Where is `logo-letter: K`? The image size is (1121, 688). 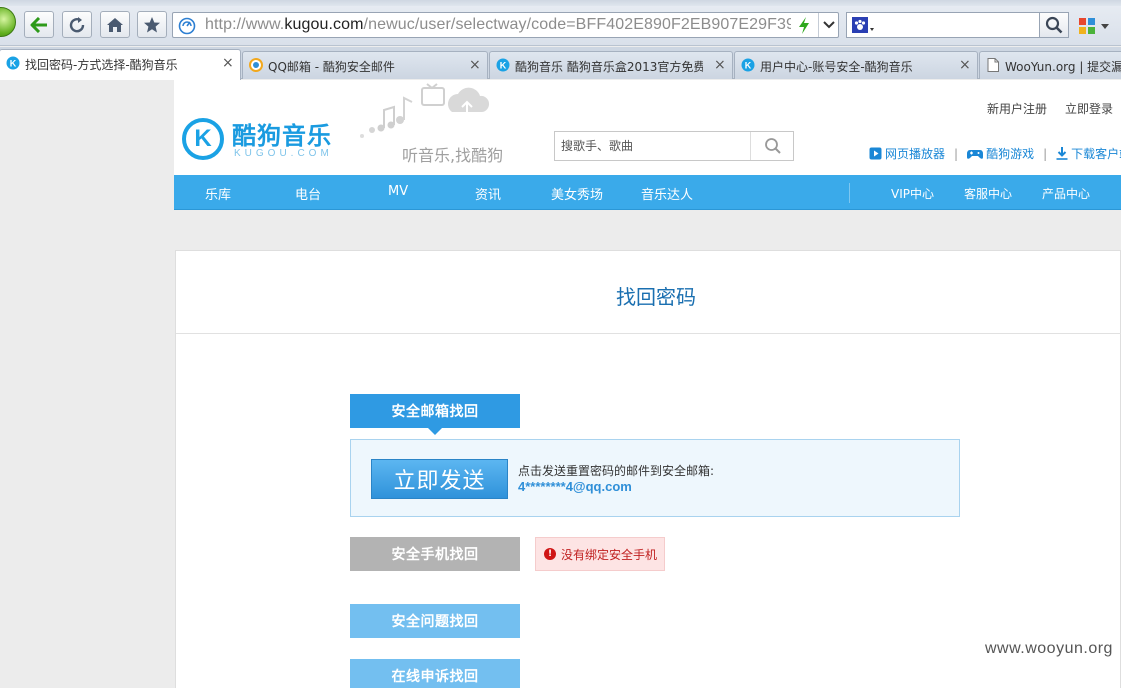 logo-letter: K is located at coordinates (203, 138).